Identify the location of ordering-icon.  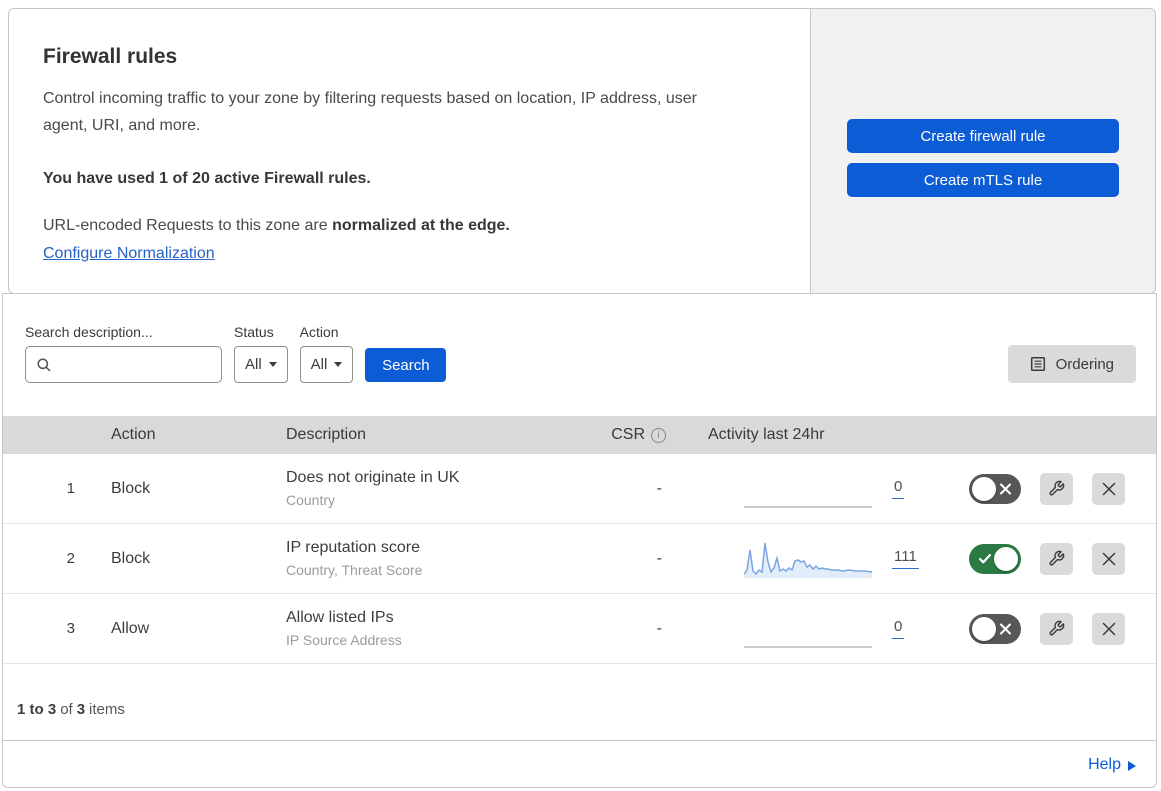
(1037, 364).